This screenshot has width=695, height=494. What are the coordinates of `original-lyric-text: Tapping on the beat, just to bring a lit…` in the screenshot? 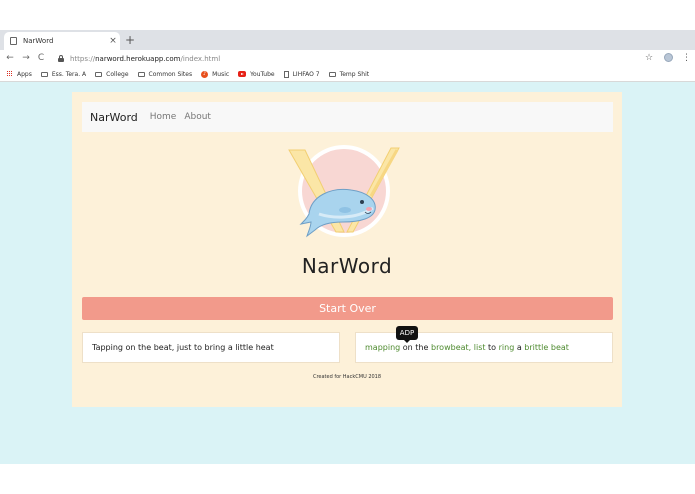 It's located at (183, 347).